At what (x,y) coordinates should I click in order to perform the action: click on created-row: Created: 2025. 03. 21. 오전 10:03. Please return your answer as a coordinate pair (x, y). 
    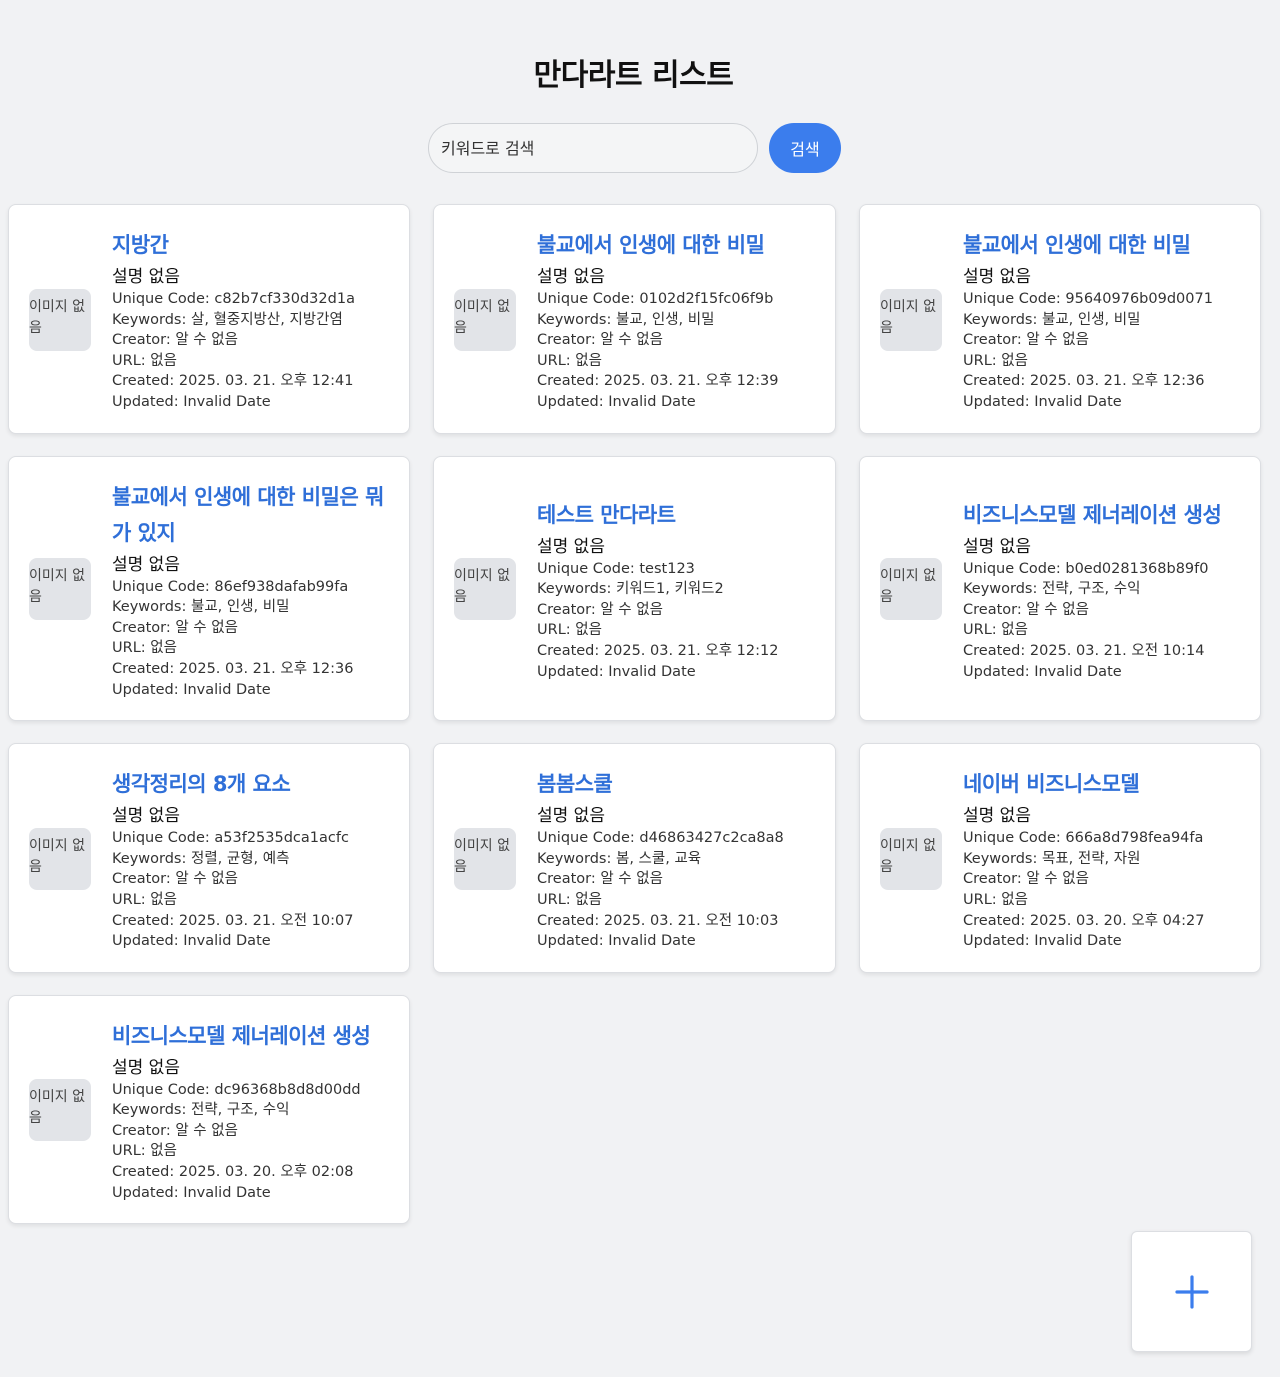
    Looking at the image, I should click on (677, 921).